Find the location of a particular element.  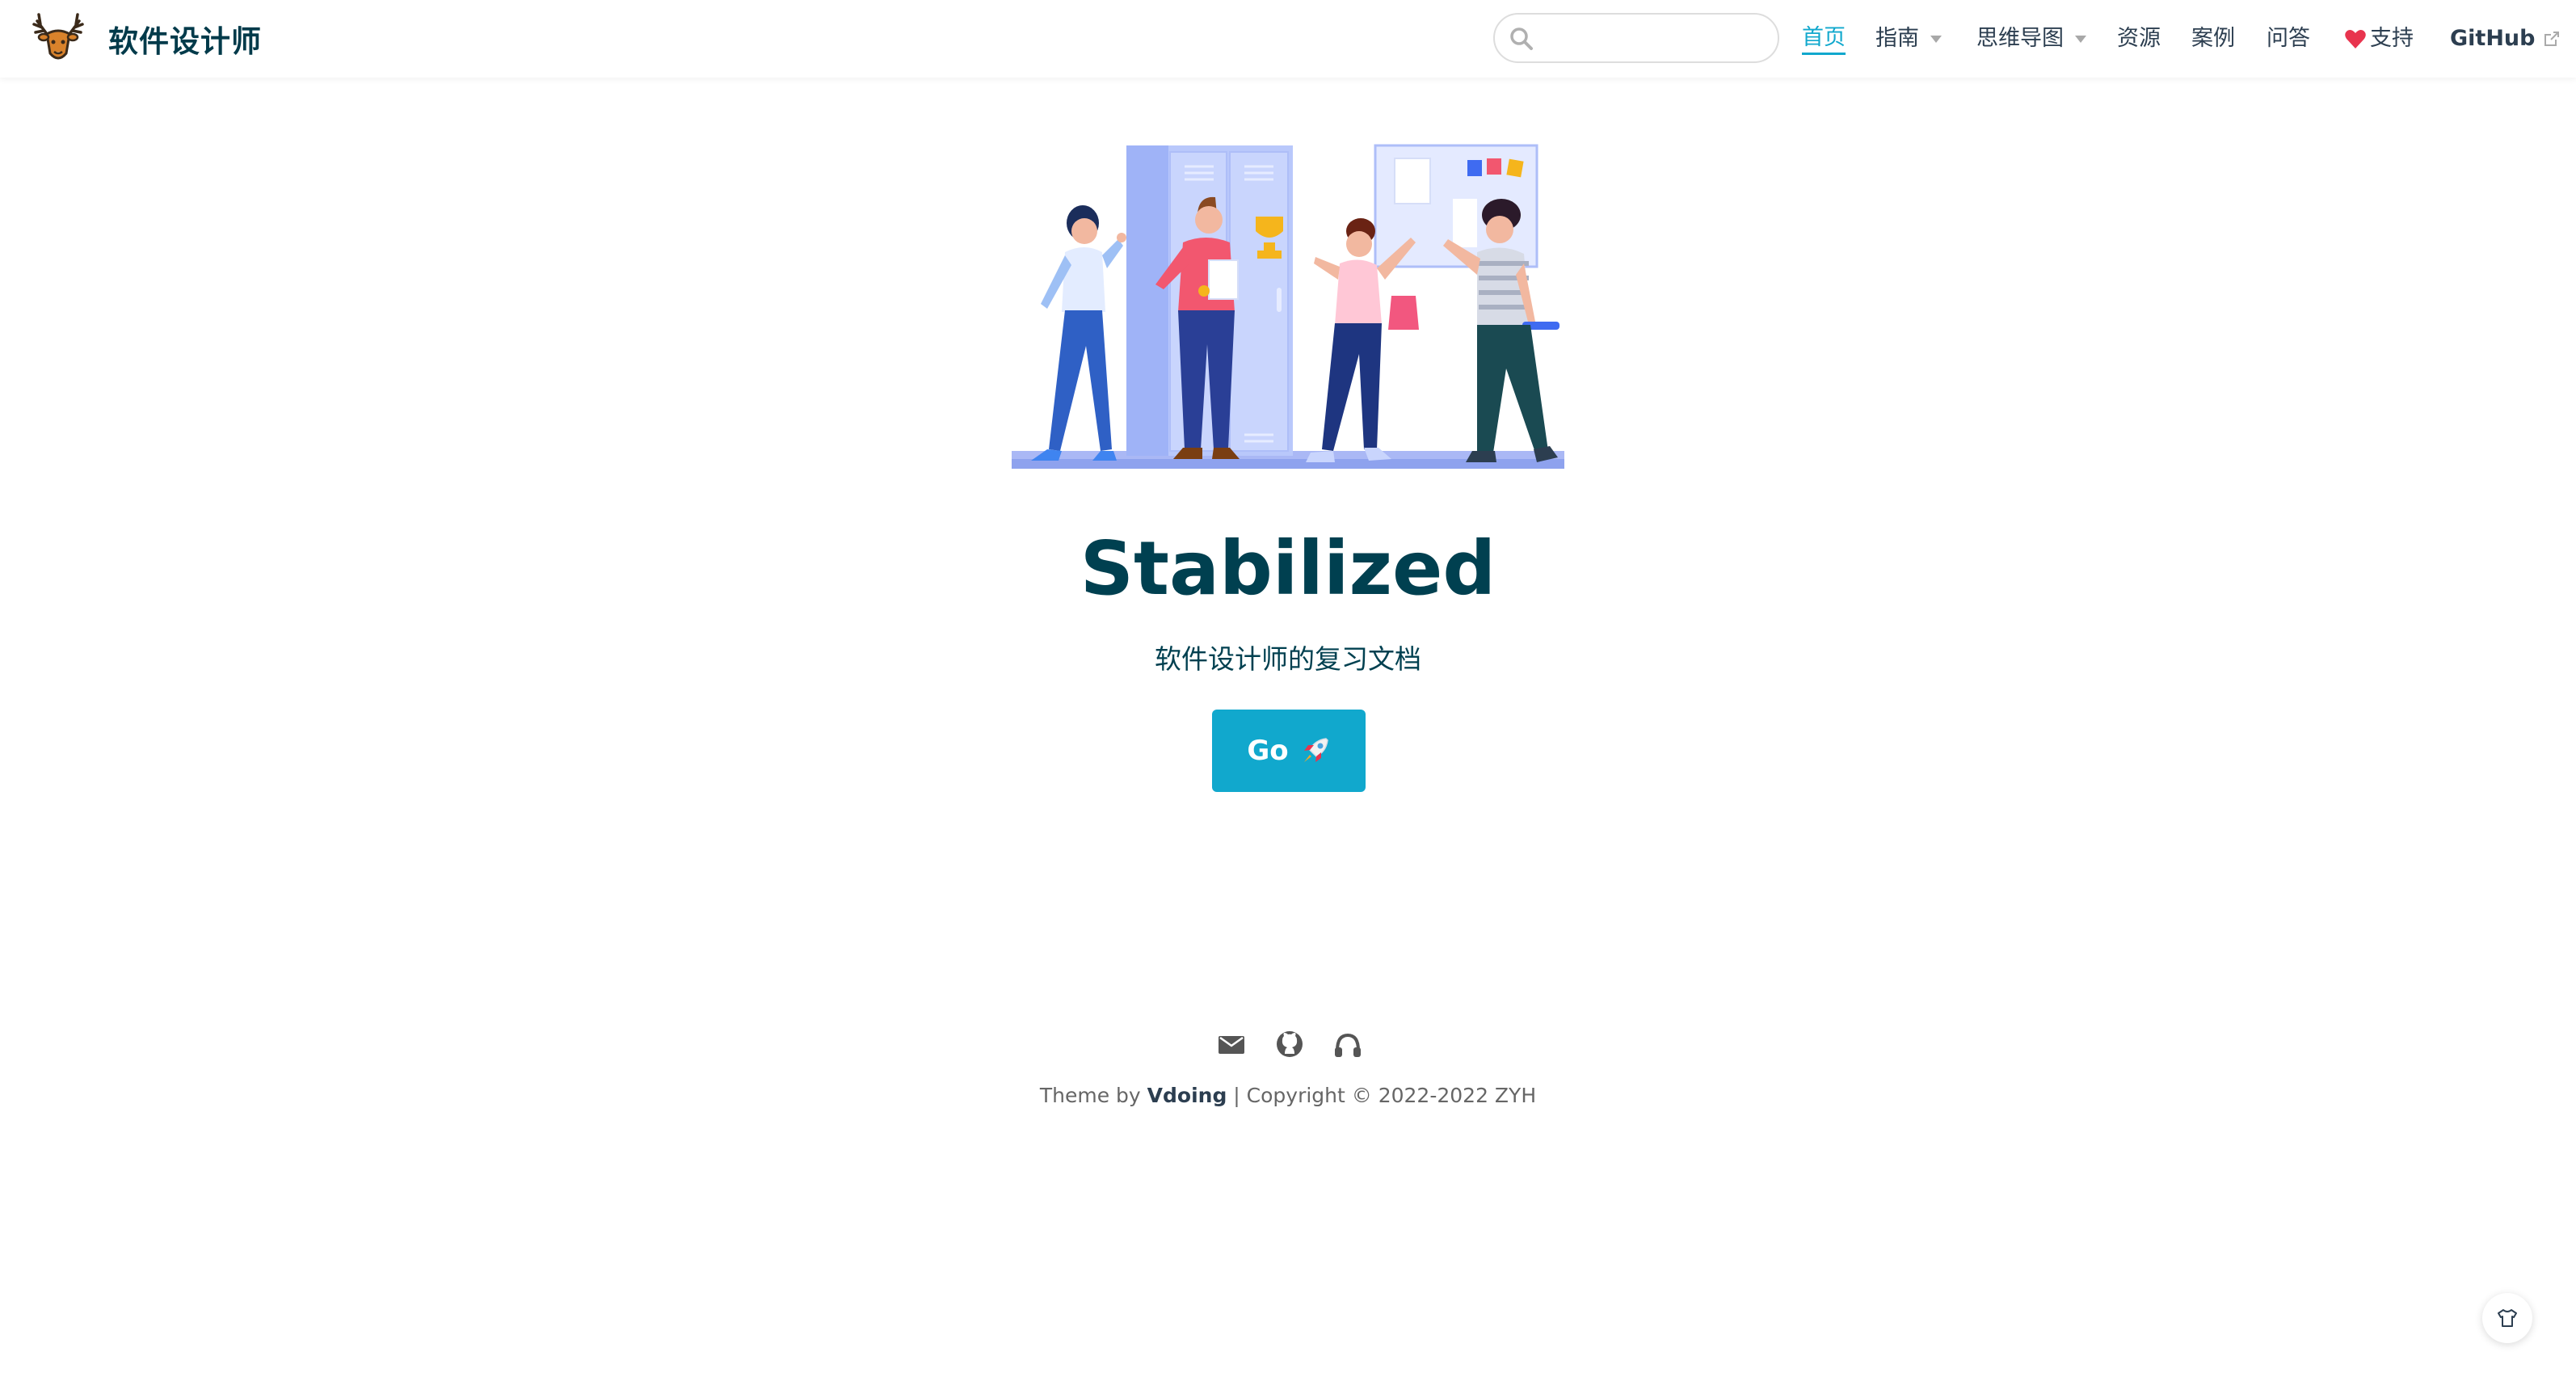

hero-title: Stabilized is located at coordinates (1288, 568).